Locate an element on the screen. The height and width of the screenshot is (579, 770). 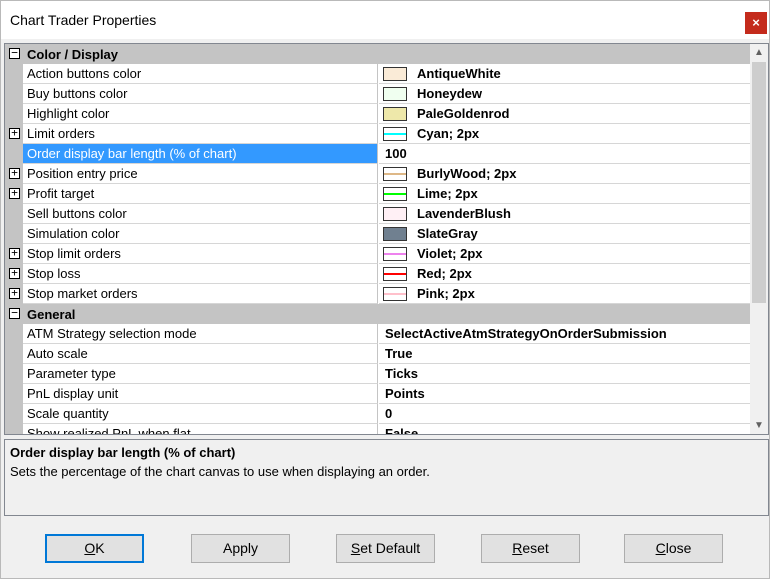
category-general: − General is located at coordinates (377, 314).